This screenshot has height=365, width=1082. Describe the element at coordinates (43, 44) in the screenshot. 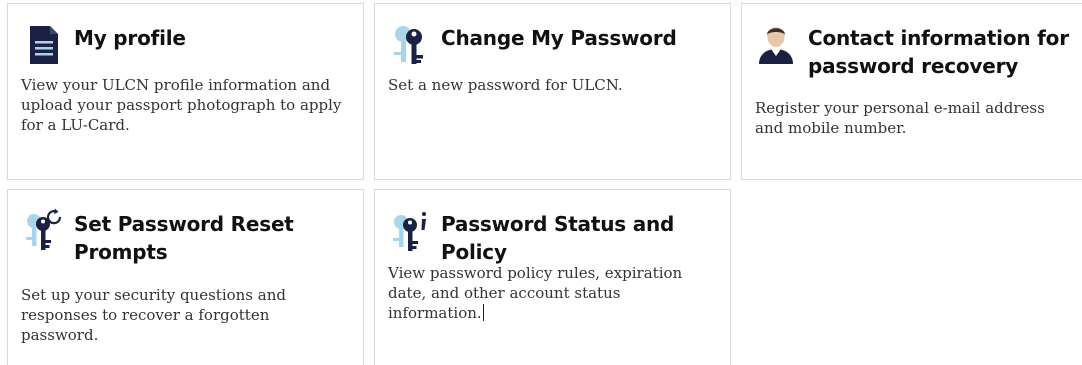

I see `document-icon` at that location.